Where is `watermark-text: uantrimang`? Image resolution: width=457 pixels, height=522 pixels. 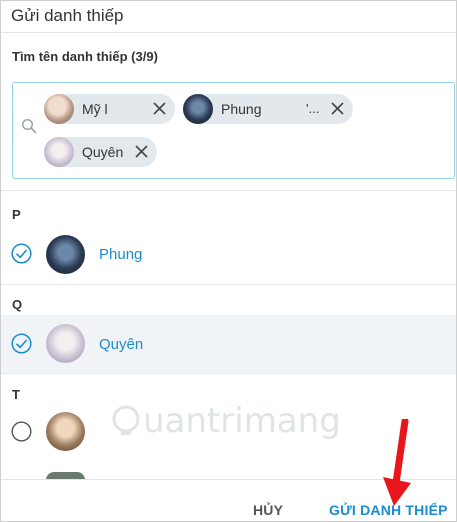 watermark-text: uantrimang is located at coordinates (242, 421).